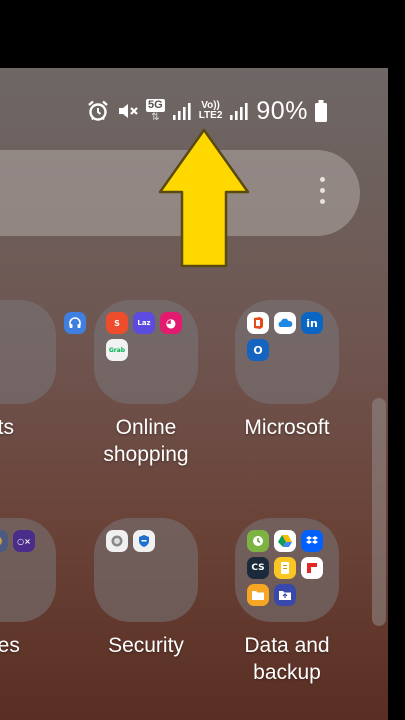 This screenshot has height=720, width=405. Describe the element at coordinates (4, 541) in the screenshot. I see `game-app-icon` at that location.